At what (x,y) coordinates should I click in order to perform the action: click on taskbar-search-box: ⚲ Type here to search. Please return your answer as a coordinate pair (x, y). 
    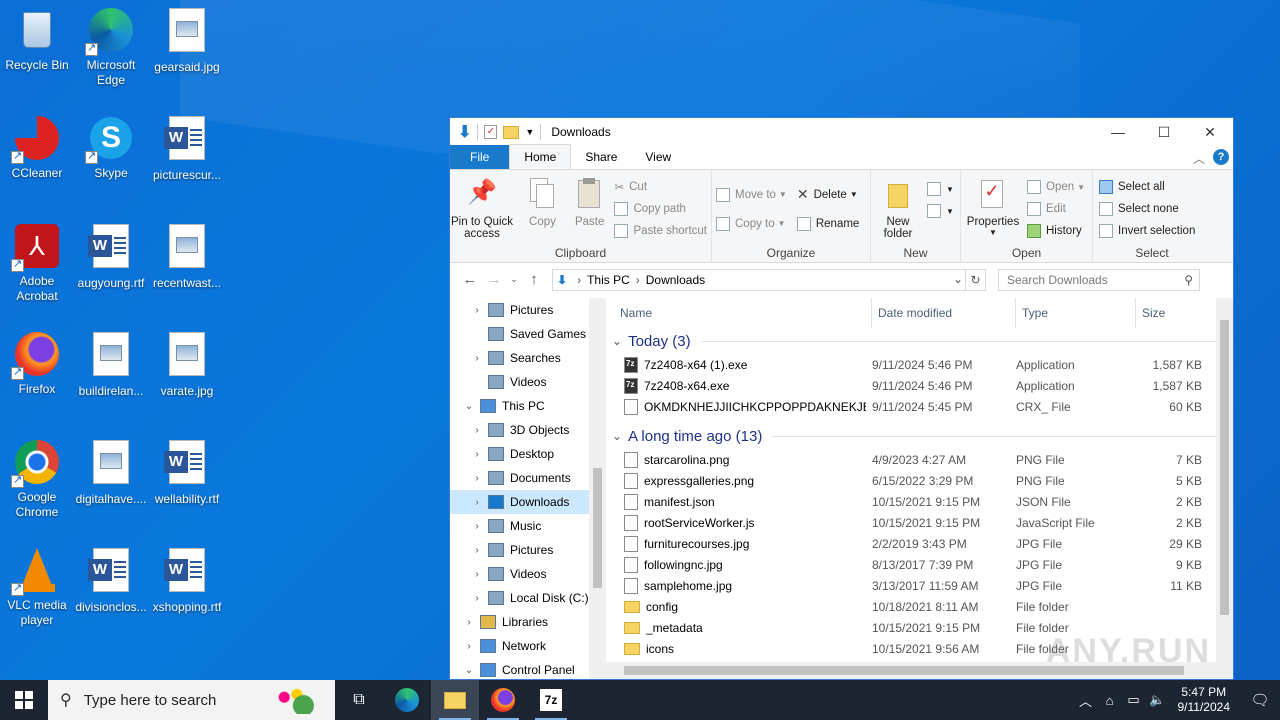
    Looking at the image, I should click on (191, 700).